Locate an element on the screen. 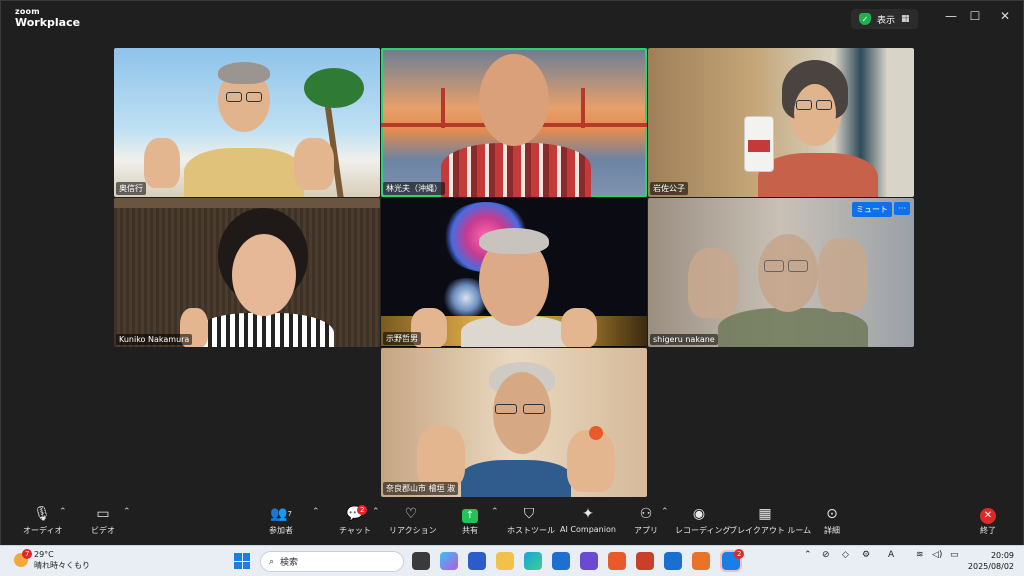 This screenshot has width=1024, height=576. host-tools-label: ホストツール is located at coordinates (531, 530).